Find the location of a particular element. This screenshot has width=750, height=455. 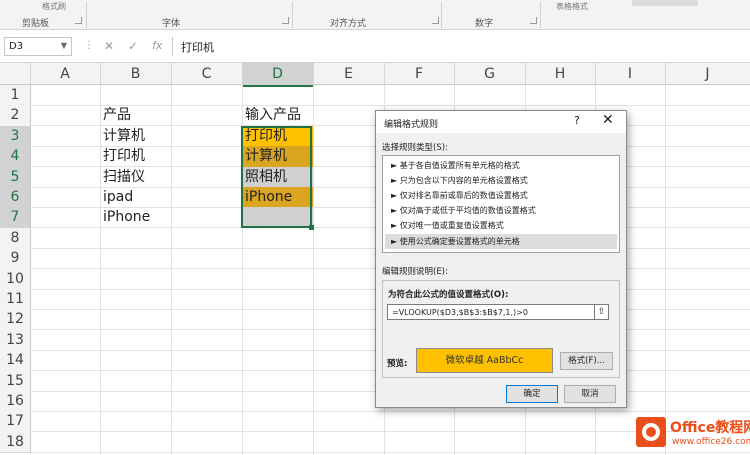

selection-range is located at coordinates (276, 177).